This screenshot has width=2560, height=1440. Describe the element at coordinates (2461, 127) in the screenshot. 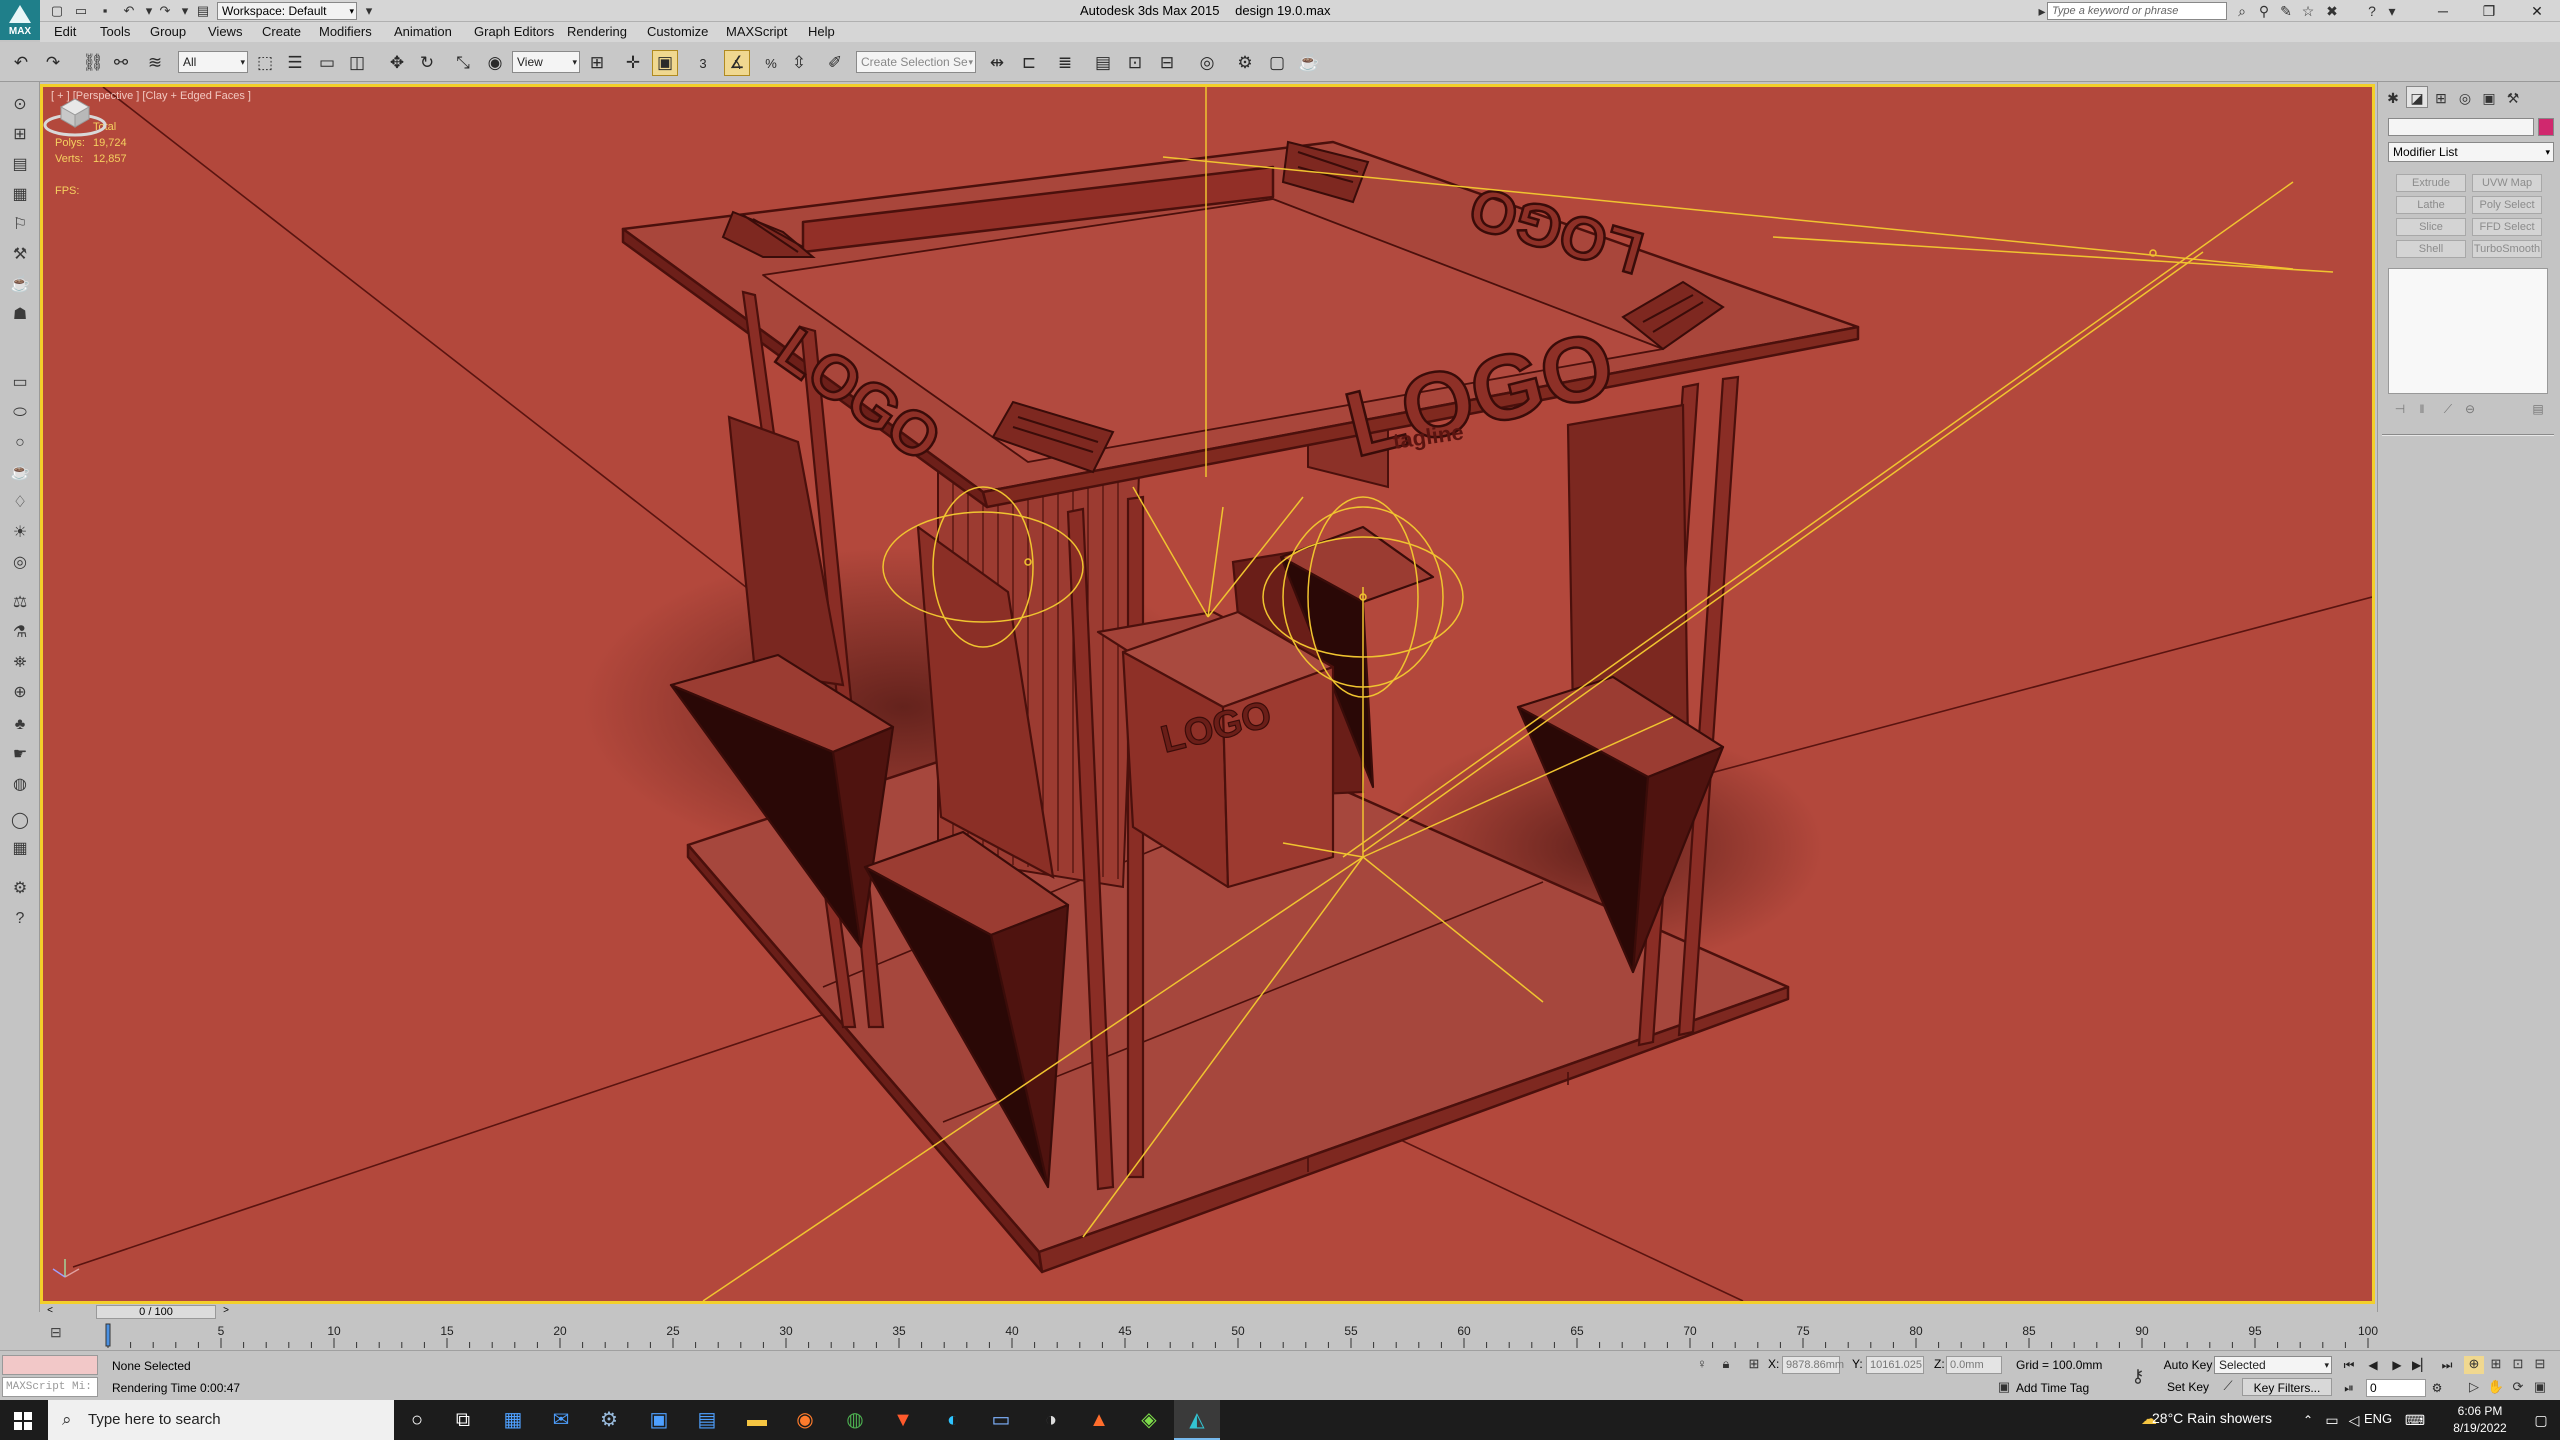

I see `object-name-field` at that location.